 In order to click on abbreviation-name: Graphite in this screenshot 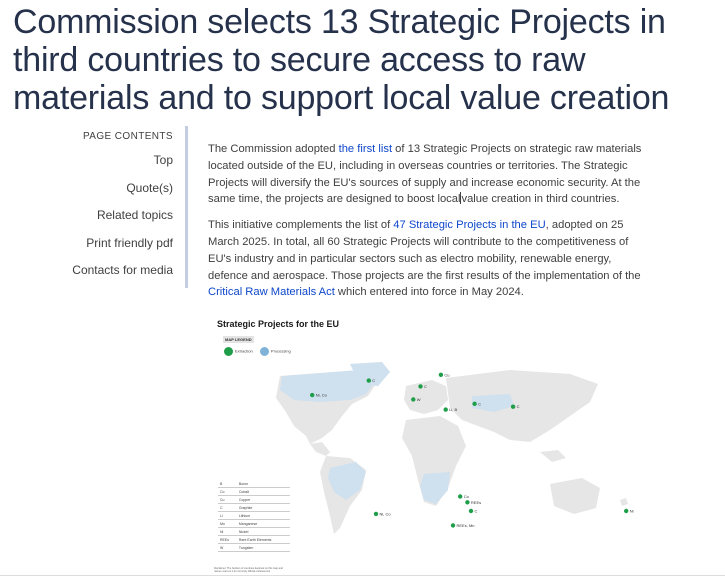, I will do `click(263, 507)`.